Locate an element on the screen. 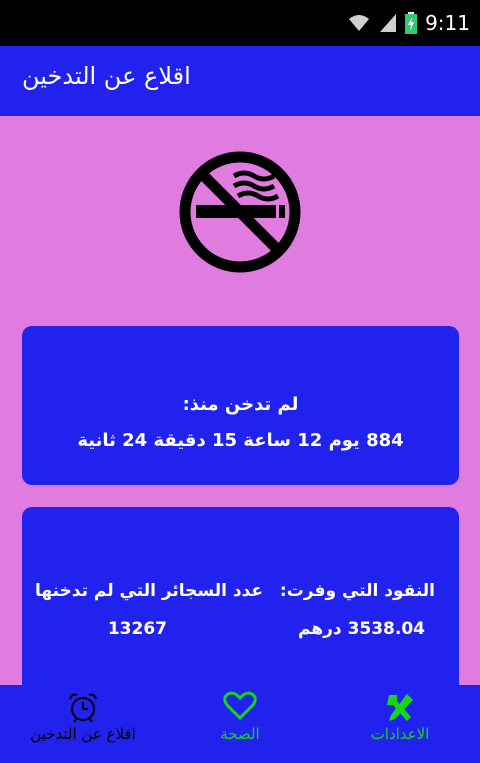 The width and height of the screenshot is (480, 763). since-heading: لم تدخن منذ: is located at coordinates (240, 404).